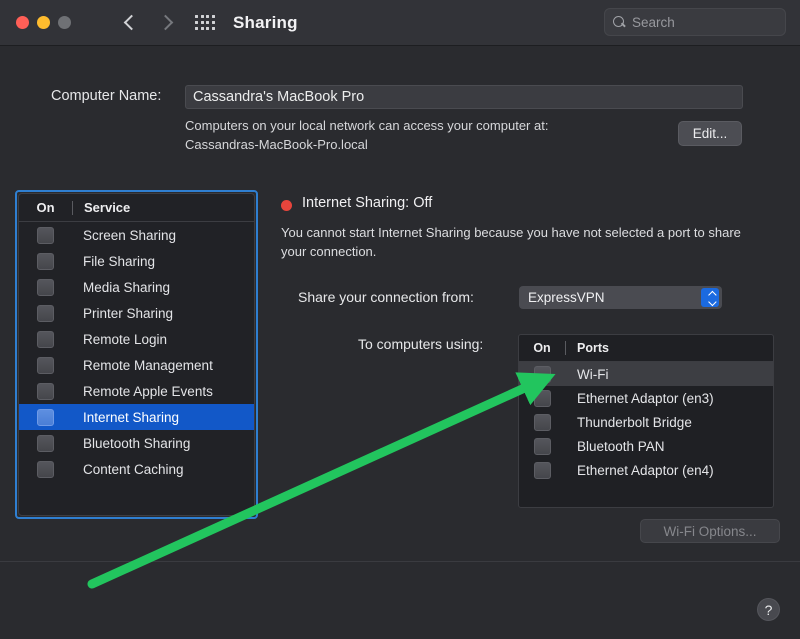 This screenshot has height=639, width=800. Describe the element at coordinates (421, 344) in the screenshot. I see `ports-label: To computers using:` at that location.